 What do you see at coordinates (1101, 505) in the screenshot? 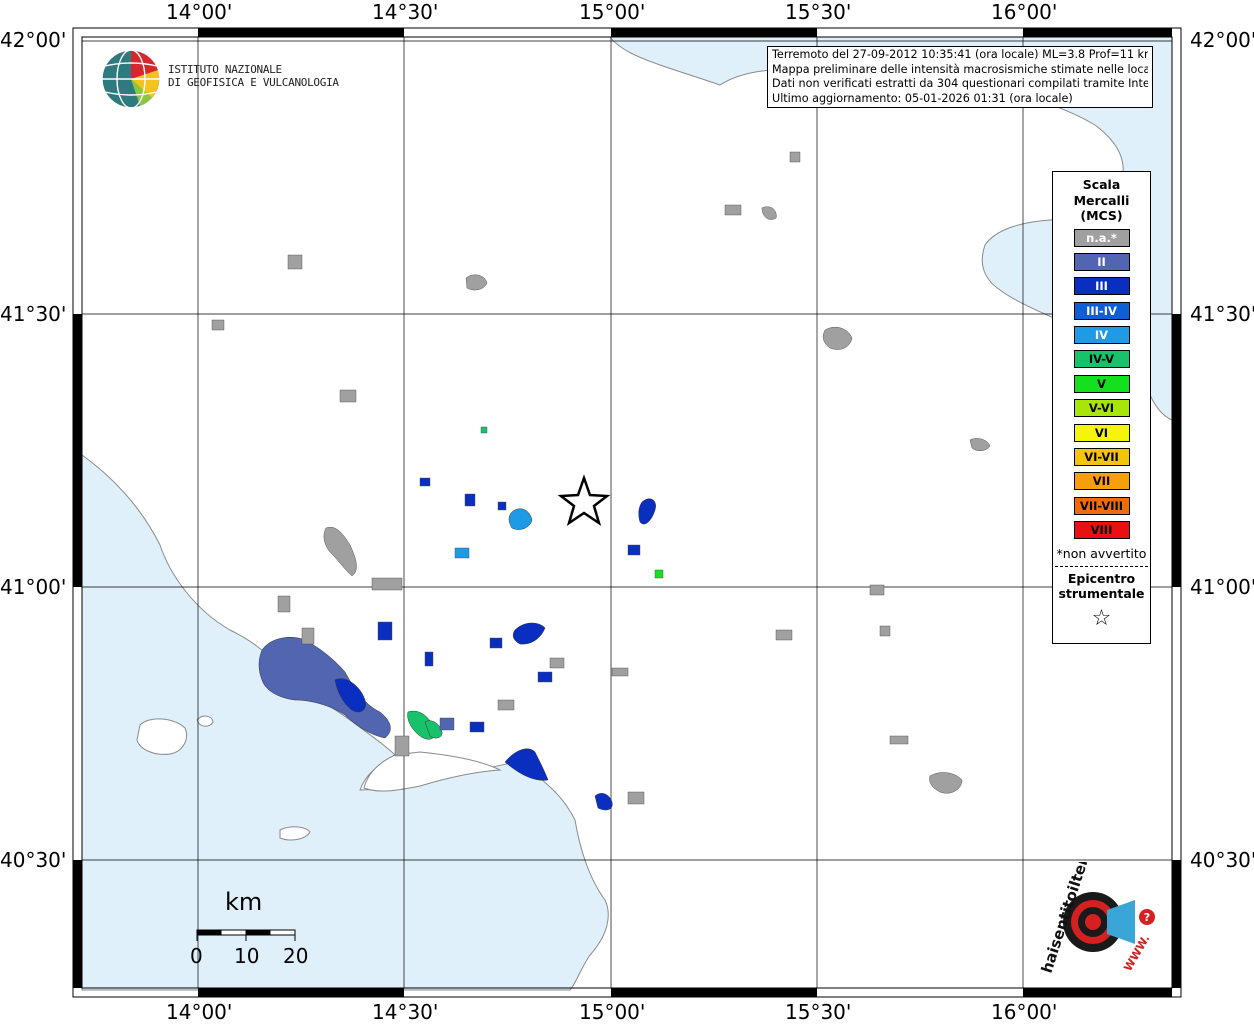
I see `legend-swatch-vii-viii: VII-VIII` at bounding box center [1101, 505].